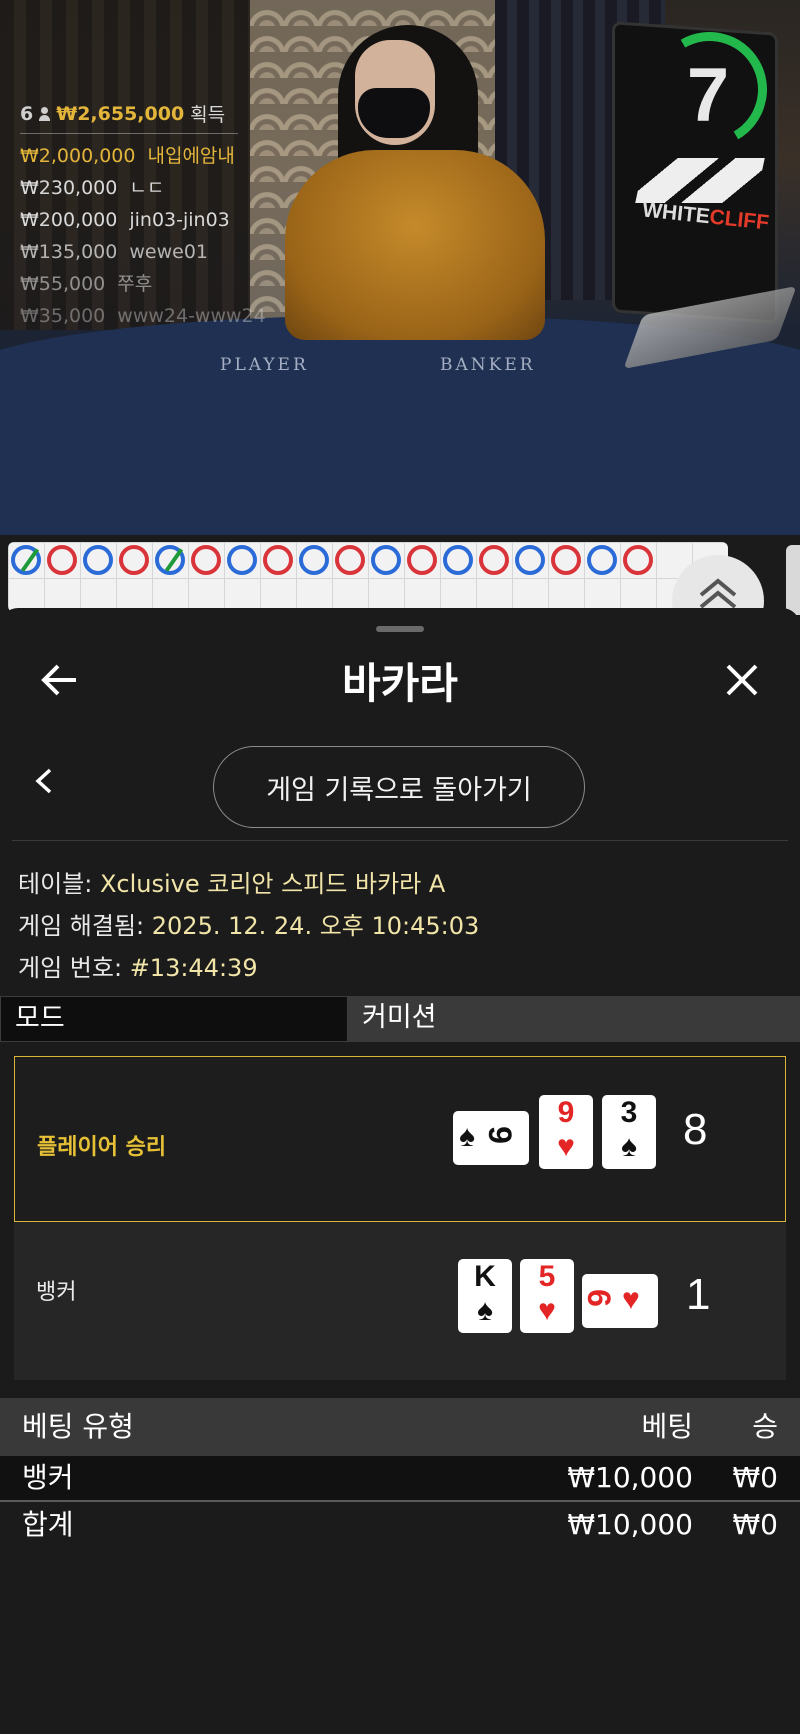 The image size is (800, 1734). What do you see at coordinates (48, 1524) in the screenshot?
I see `total-label: 합계` at bounding box center [48, 1524].